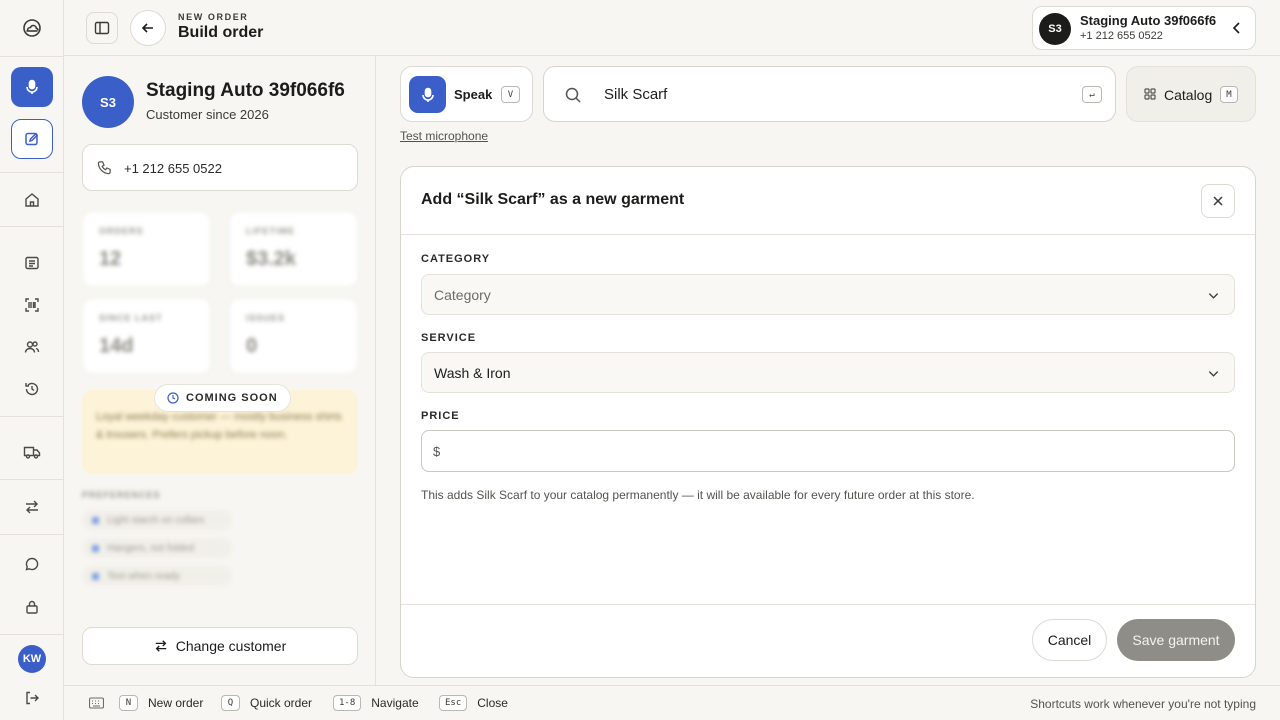  I want to click on barcode-scan-icon, so click(32, 305).